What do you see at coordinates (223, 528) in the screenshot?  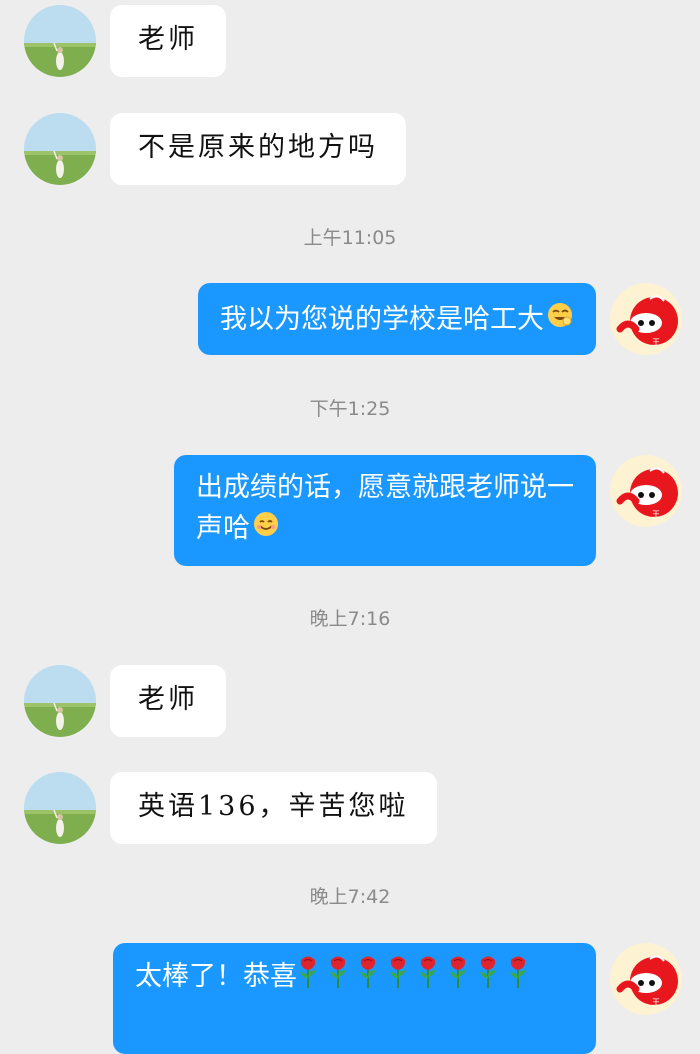 I see `message-text-line-2: 声哈` at bounding box center [223, 528].